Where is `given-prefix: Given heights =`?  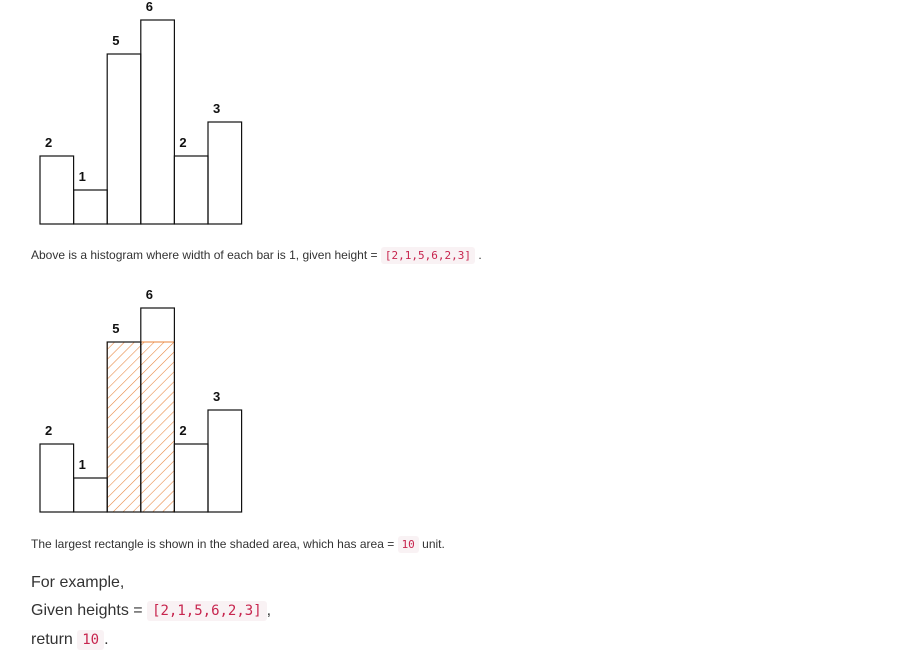 given-prefix: Given heights = is located at coordinates (89, 610).